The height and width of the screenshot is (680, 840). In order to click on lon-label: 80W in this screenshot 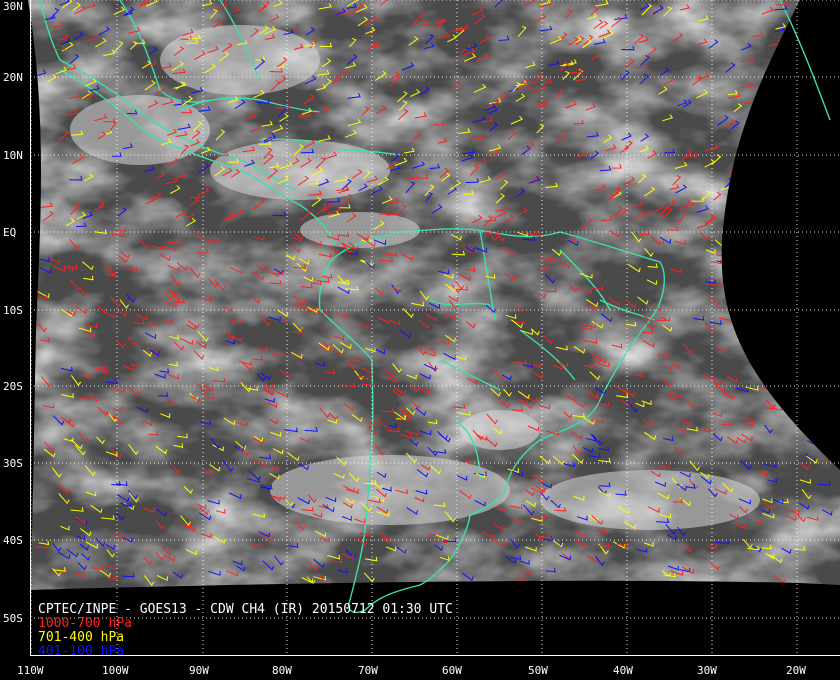, I will do `click(282, 670)`.